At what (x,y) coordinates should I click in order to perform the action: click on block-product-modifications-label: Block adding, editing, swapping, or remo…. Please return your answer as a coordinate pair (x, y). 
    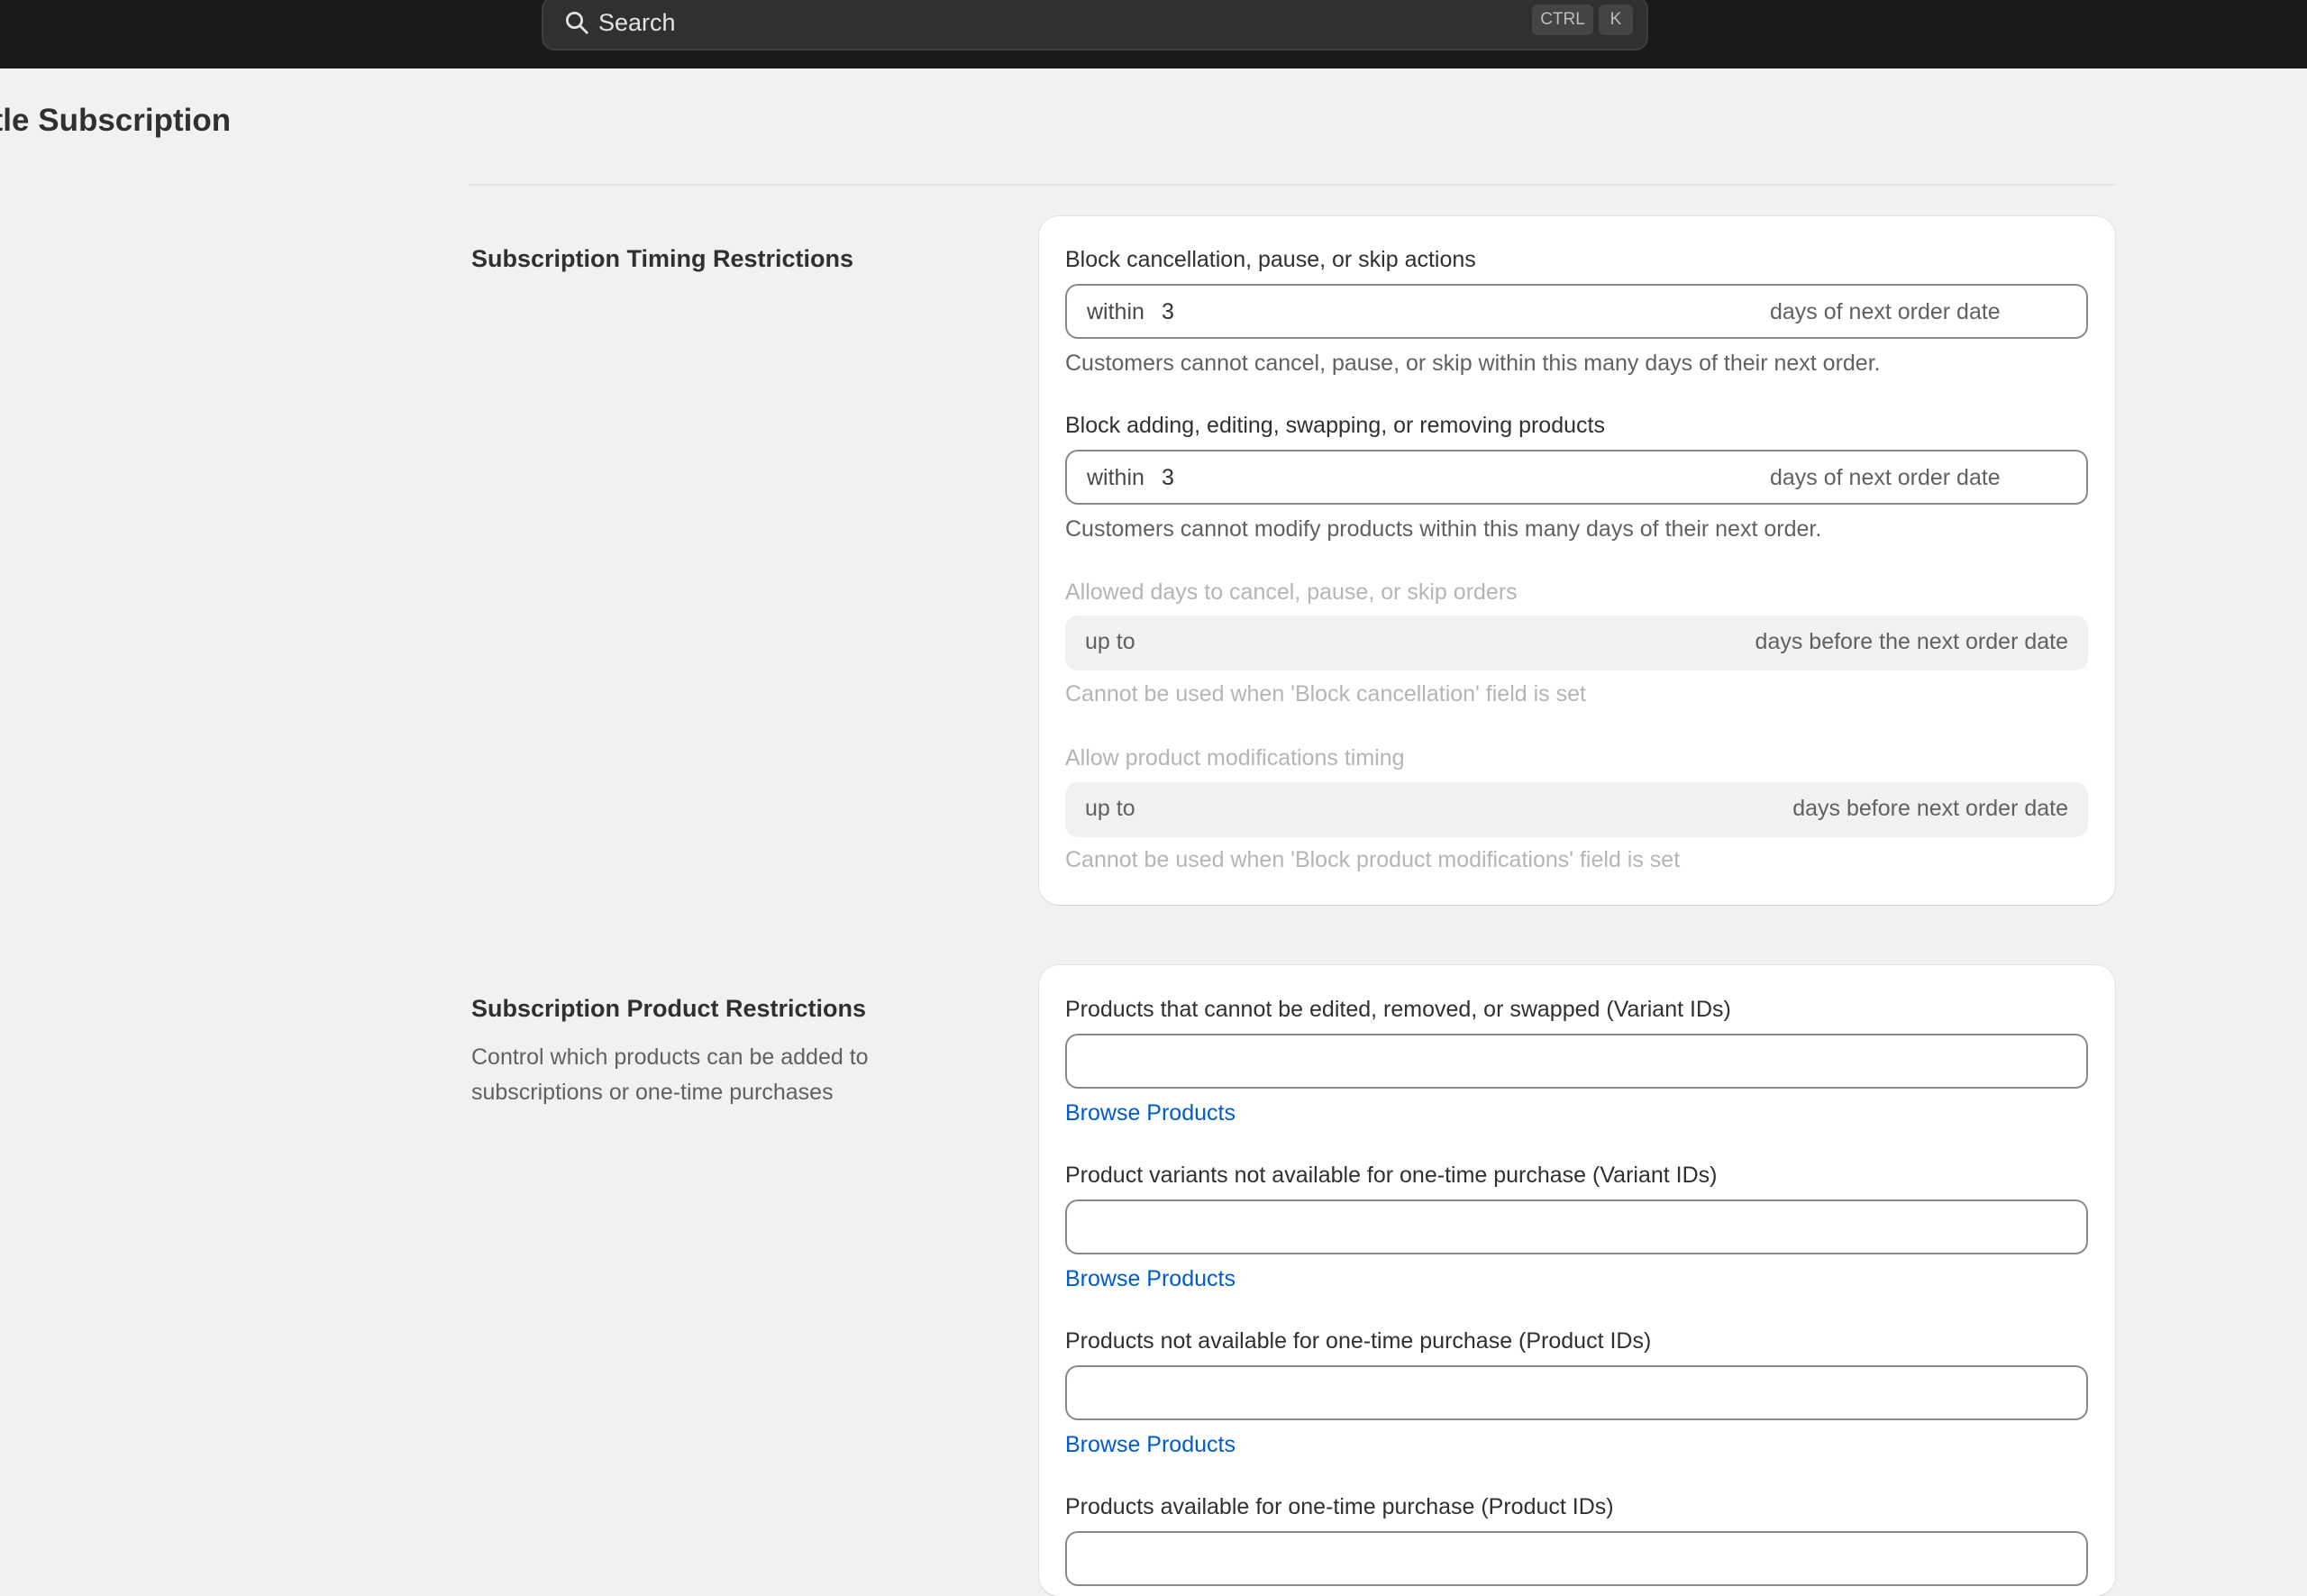
    Looking at the image, I should click on (1335, 425).